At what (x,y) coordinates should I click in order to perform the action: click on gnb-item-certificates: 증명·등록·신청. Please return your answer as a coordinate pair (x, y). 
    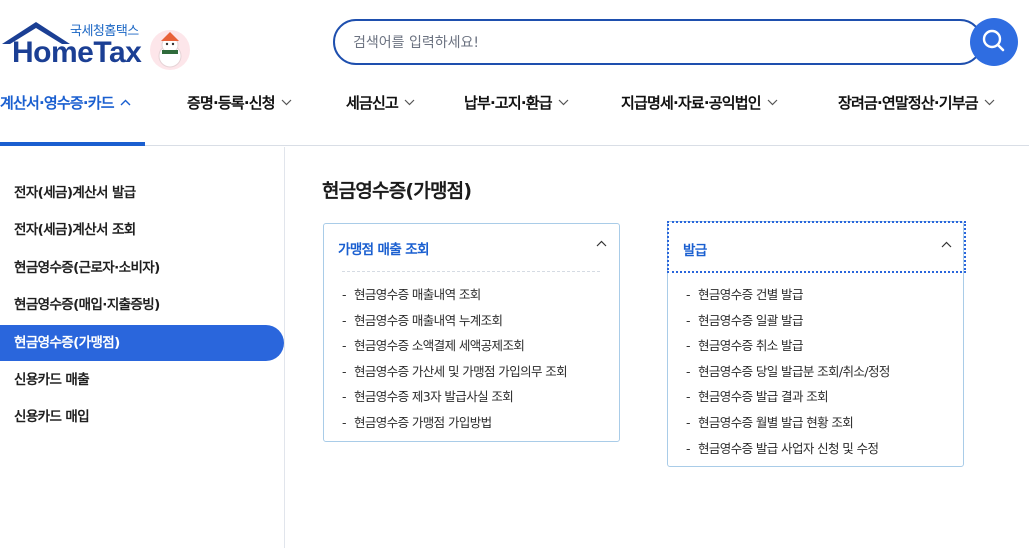
    Looking at the image, I should click on (239, 102).